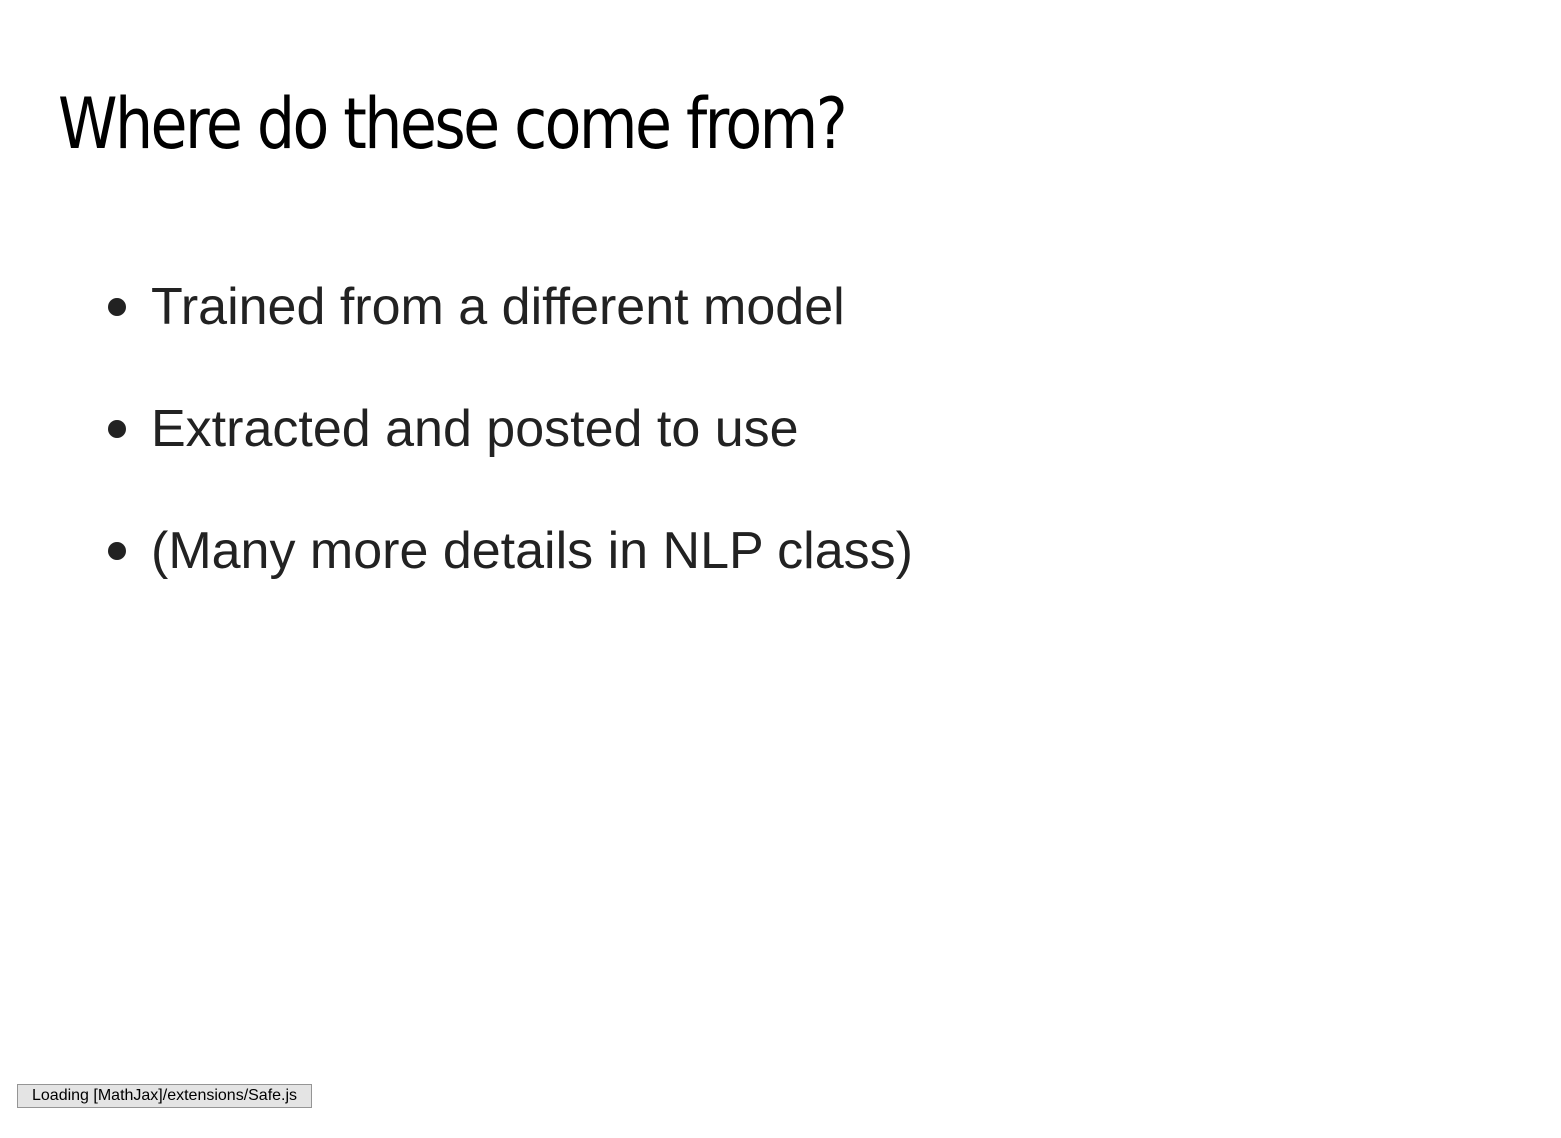 The image size is (1561, 1138). I want to click on list-item: (Many more details in NLP class), so click(510, 551).